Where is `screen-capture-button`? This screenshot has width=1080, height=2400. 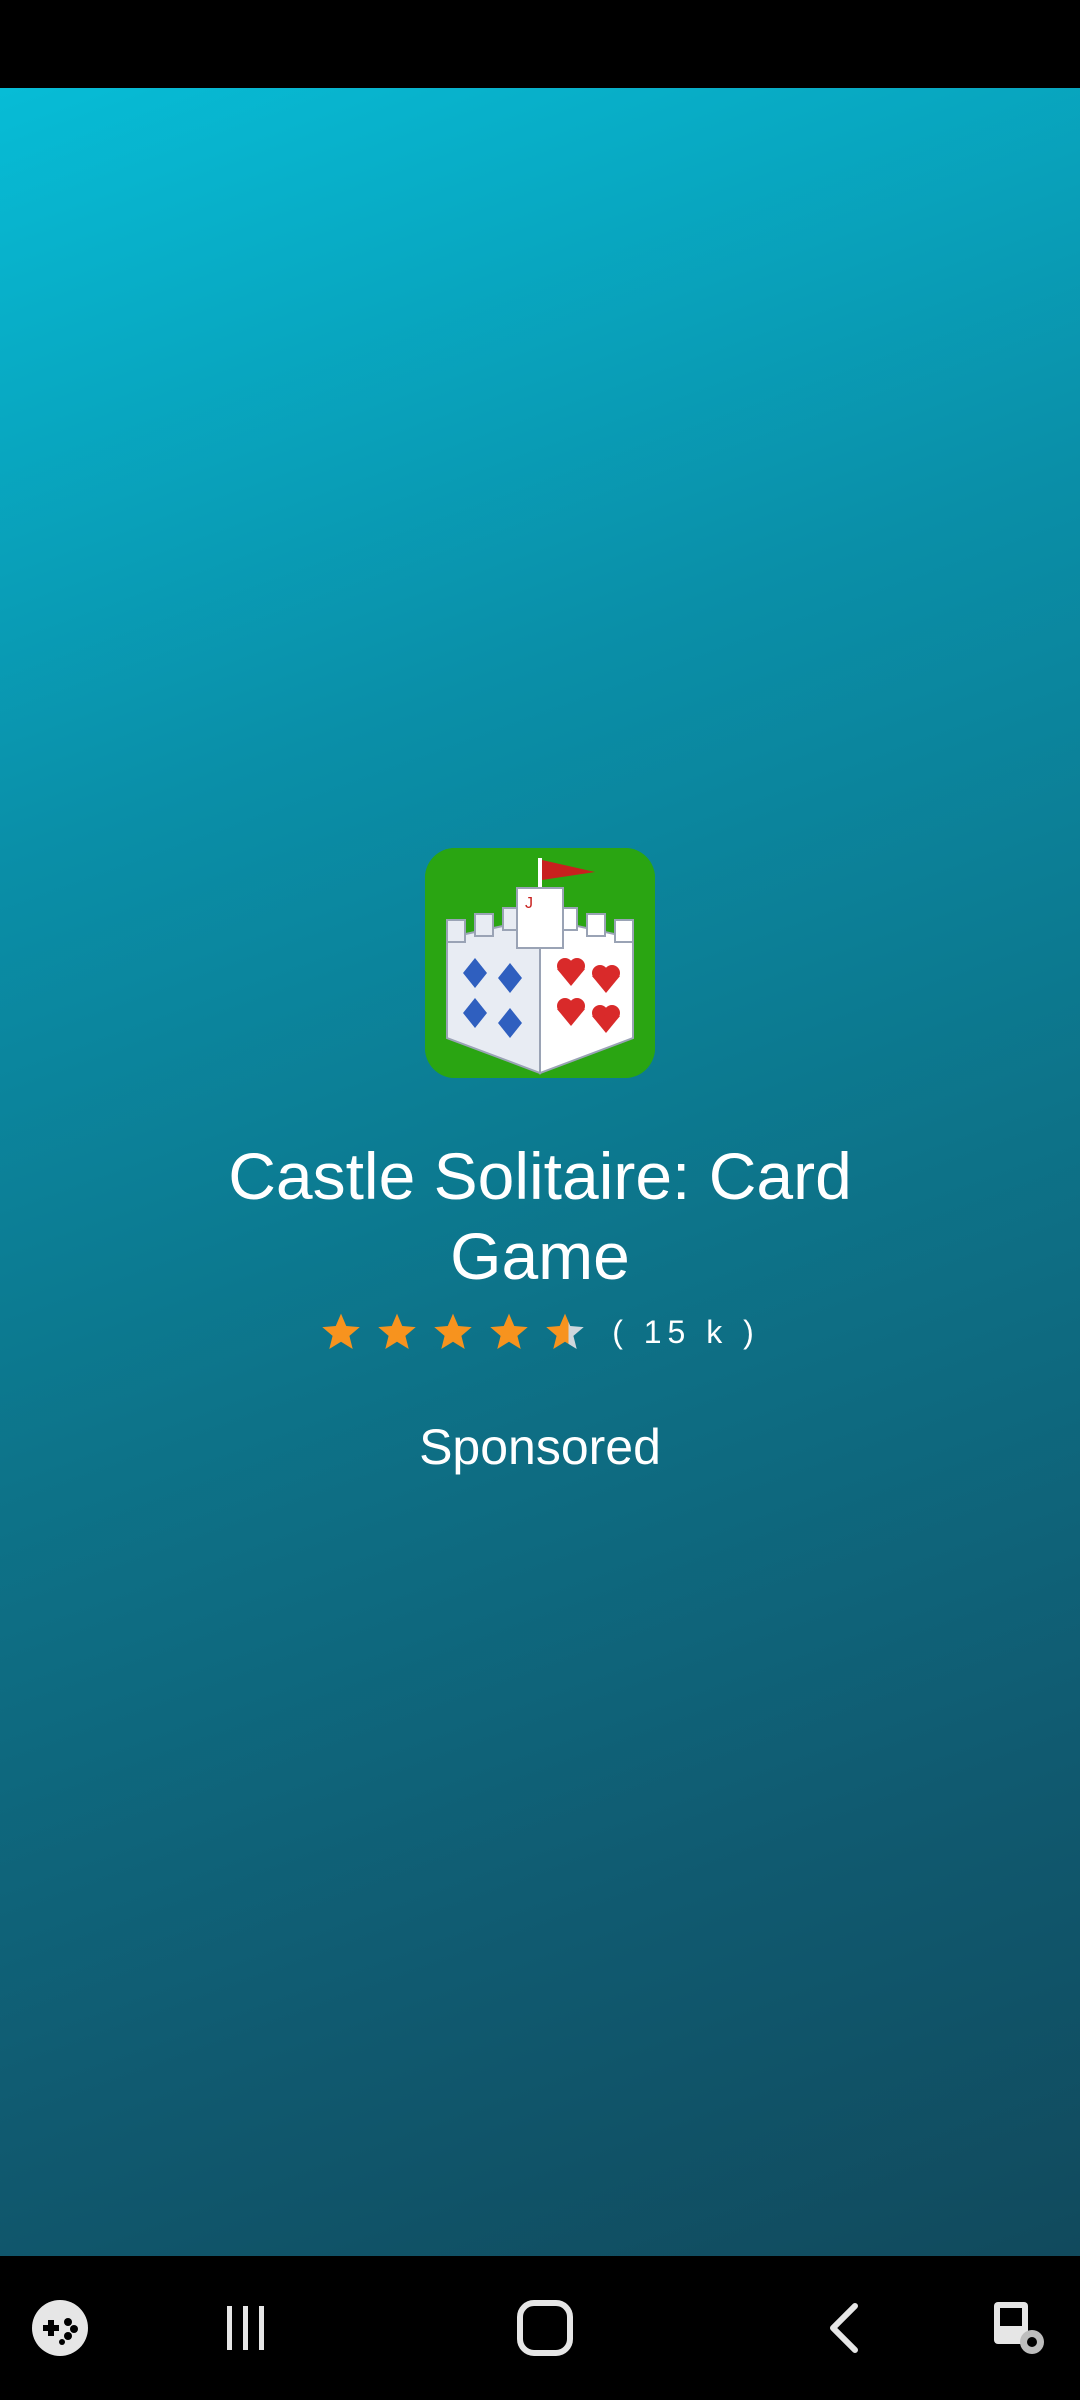
screen-capture-button is located at coordinates (1020, 2328).